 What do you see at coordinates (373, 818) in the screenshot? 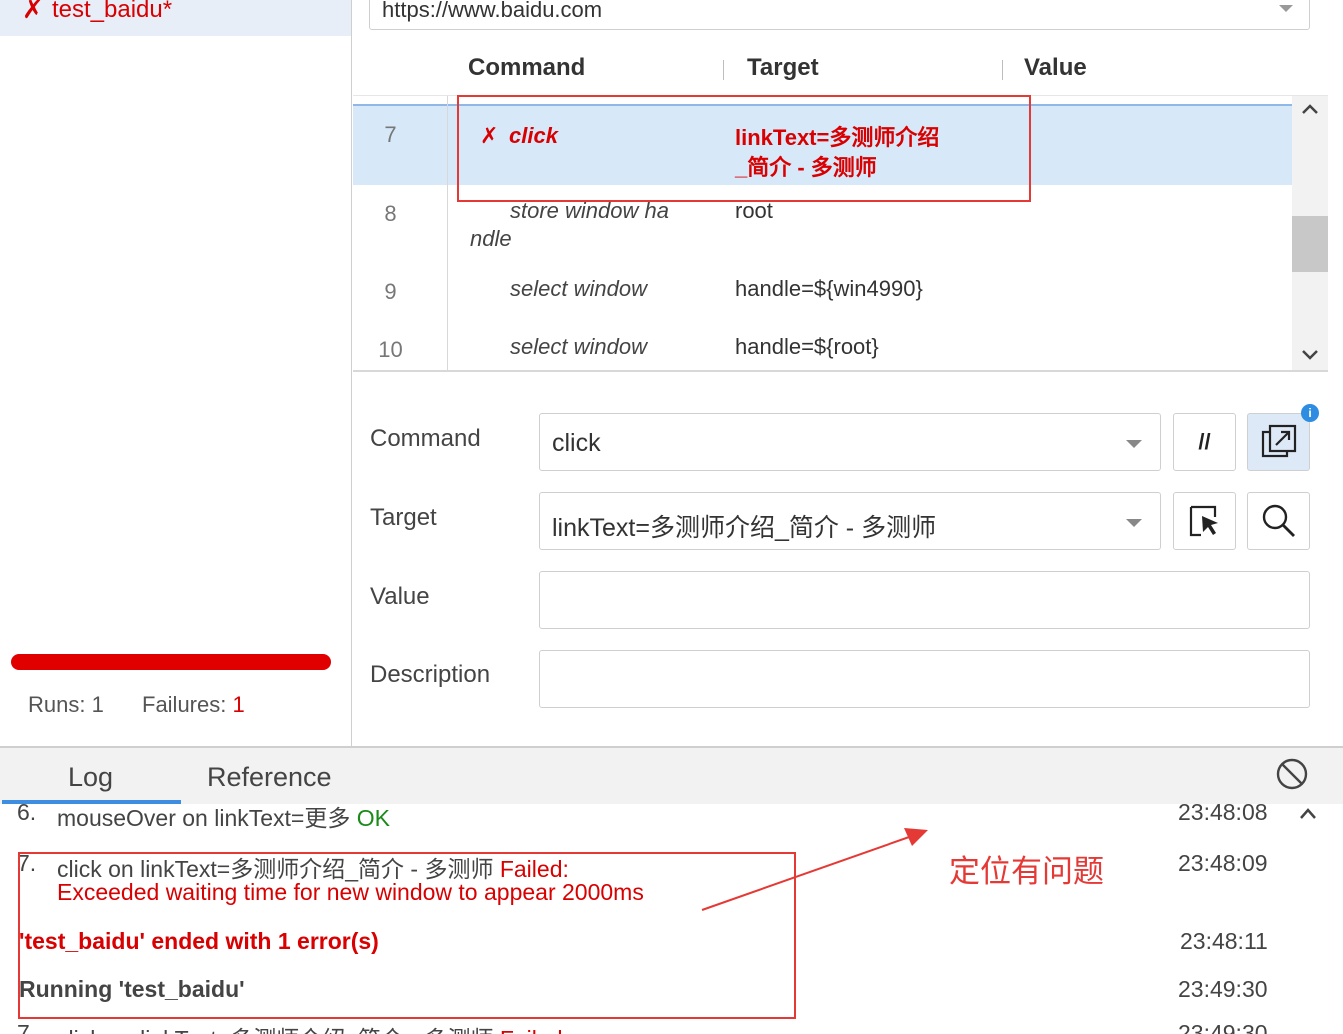
I see `log-status-ok: OK` at bounding box center [373, 818].